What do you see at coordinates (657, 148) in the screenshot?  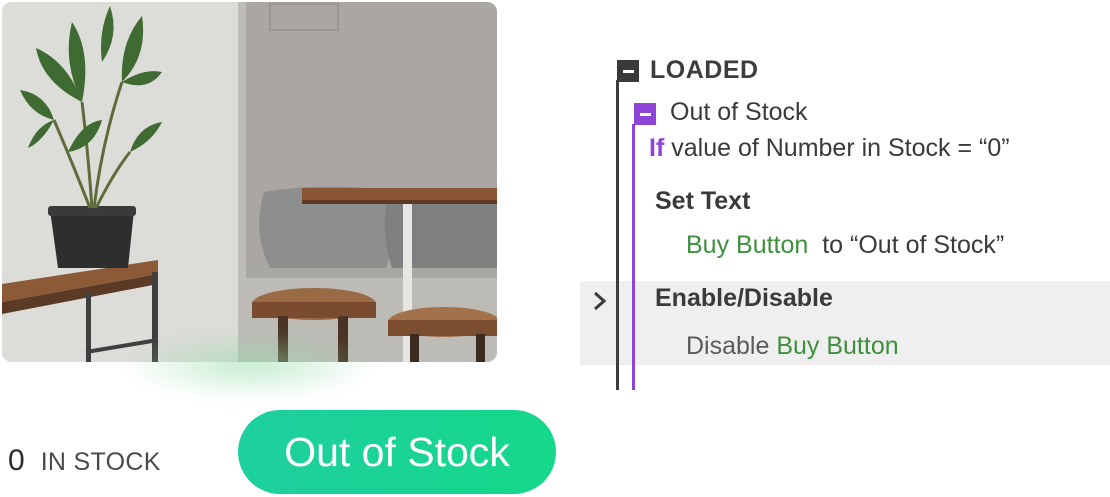 I see `condition-keyword: If` at bounding box center [657, 148].